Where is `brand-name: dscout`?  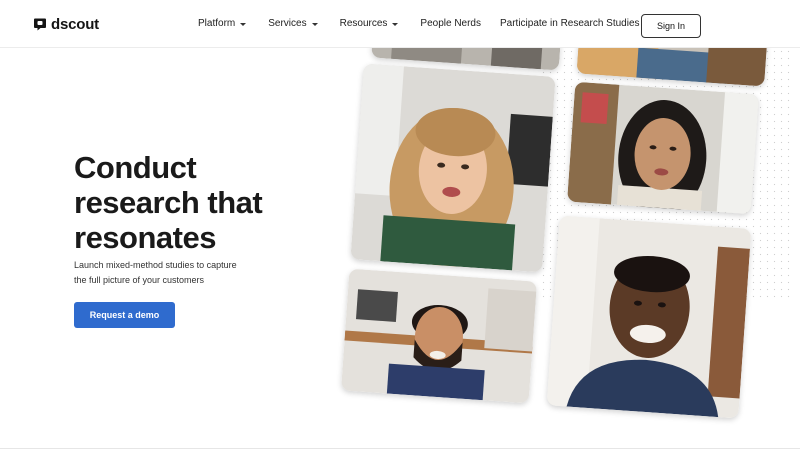 brand-name: dscout is located at coordinates (75, 24).